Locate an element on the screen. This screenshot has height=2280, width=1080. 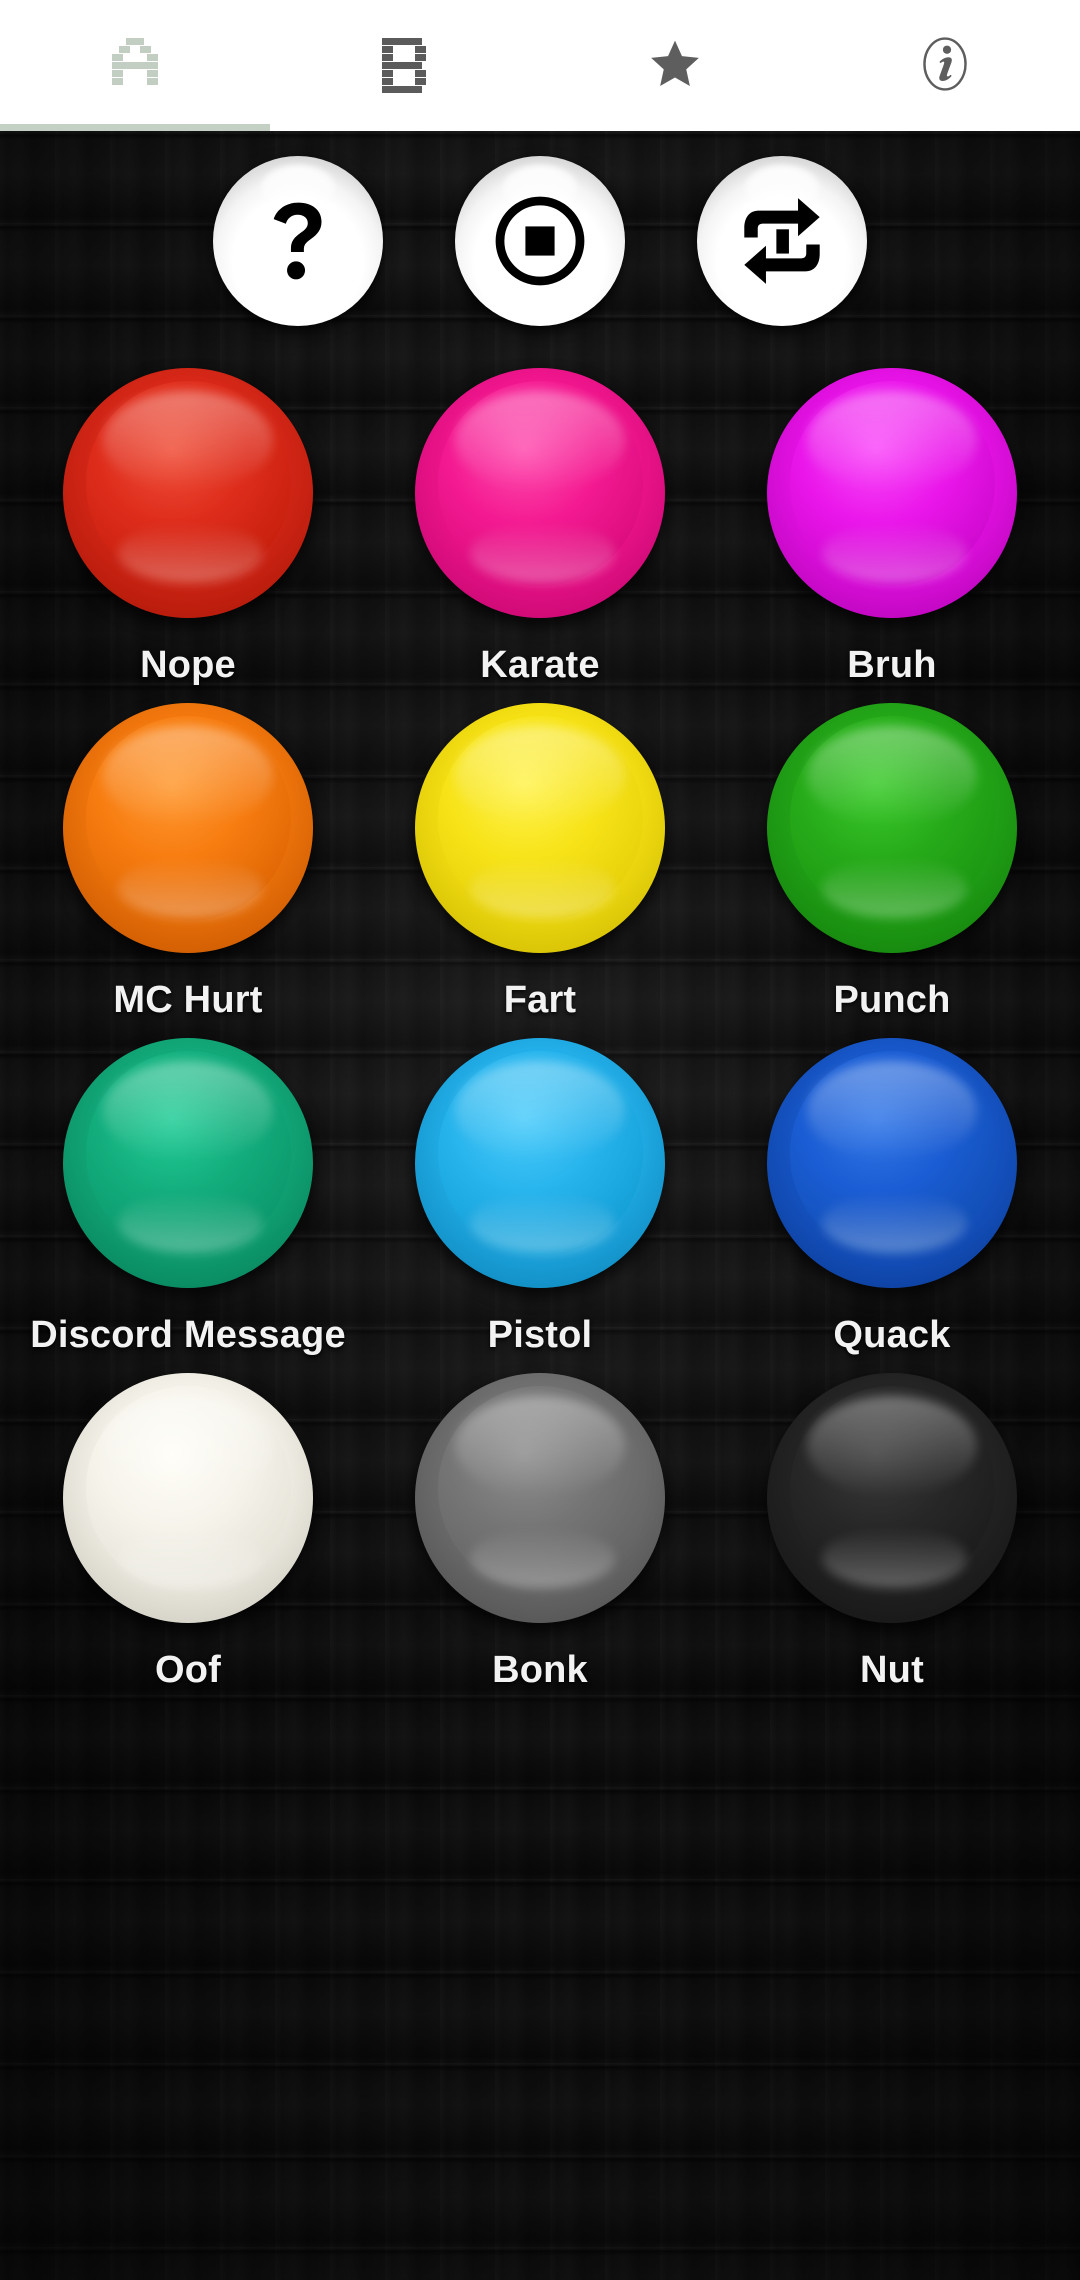
sound-pad-mc-hurt is located at coordinates (188, 828).